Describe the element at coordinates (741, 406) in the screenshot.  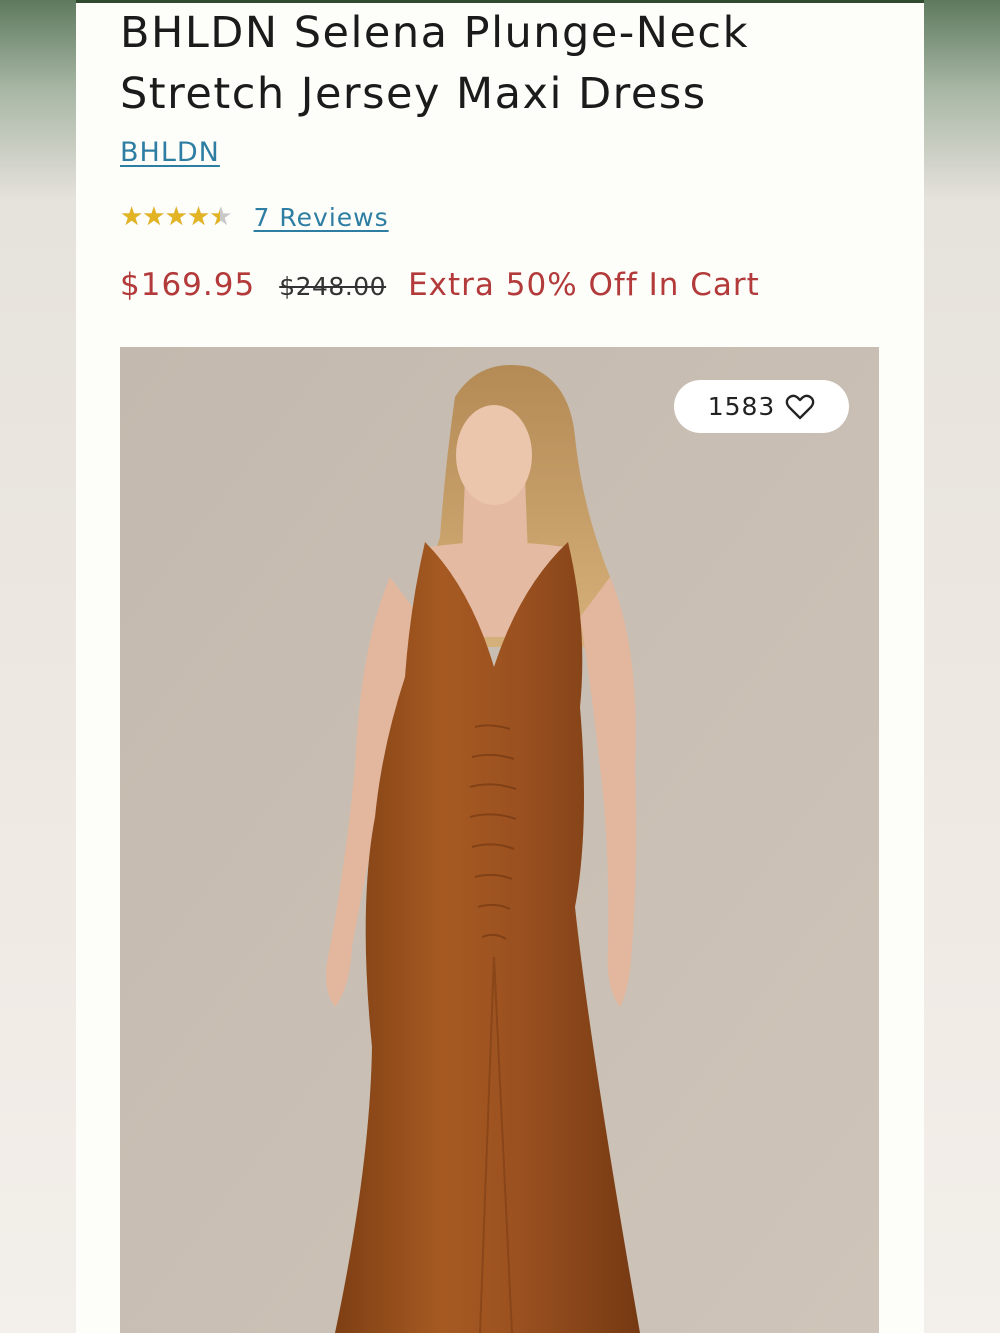
I see `favorite-count: 1583` at that location.